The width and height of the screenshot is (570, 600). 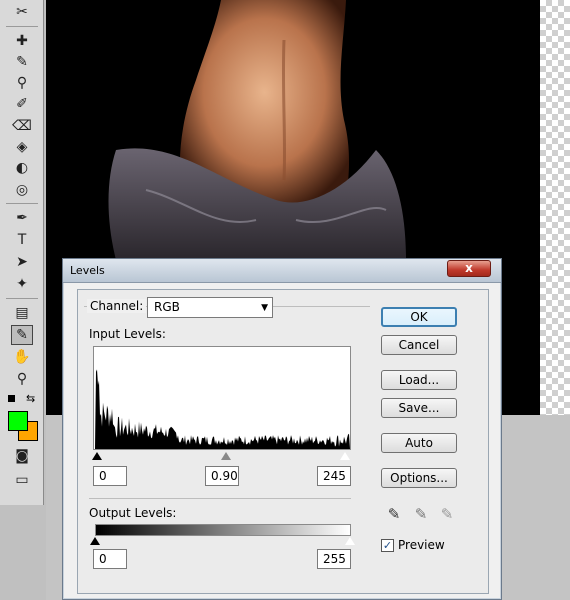 I want to click on foreground-color-swatch, so click(x=18, y=421).